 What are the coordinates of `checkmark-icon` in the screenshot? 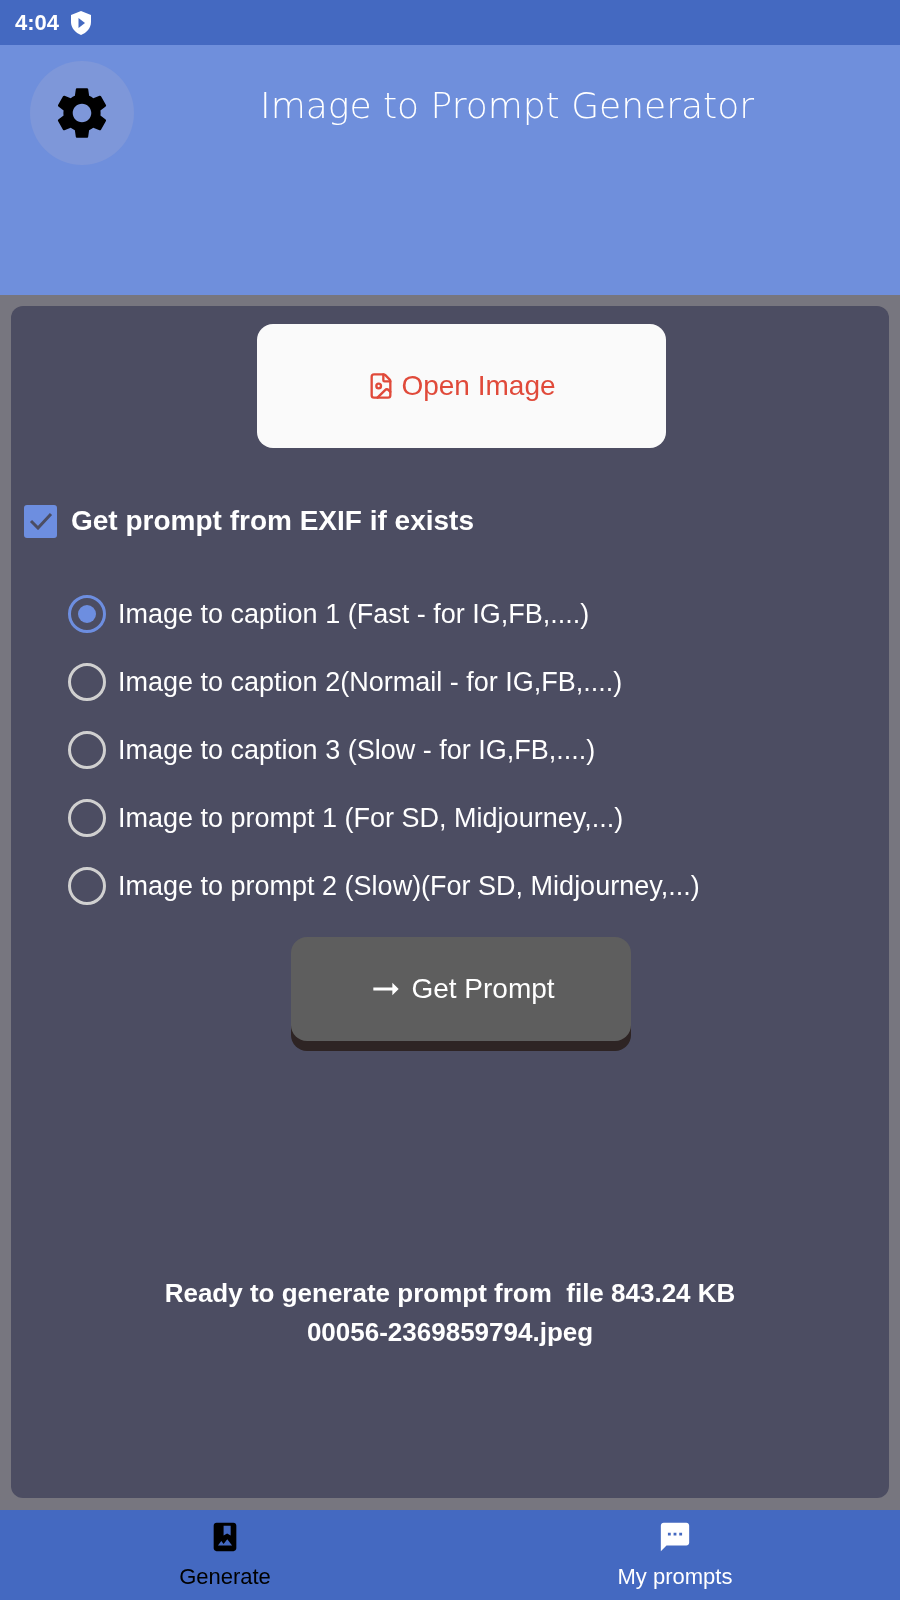 It's located at (40, 521).